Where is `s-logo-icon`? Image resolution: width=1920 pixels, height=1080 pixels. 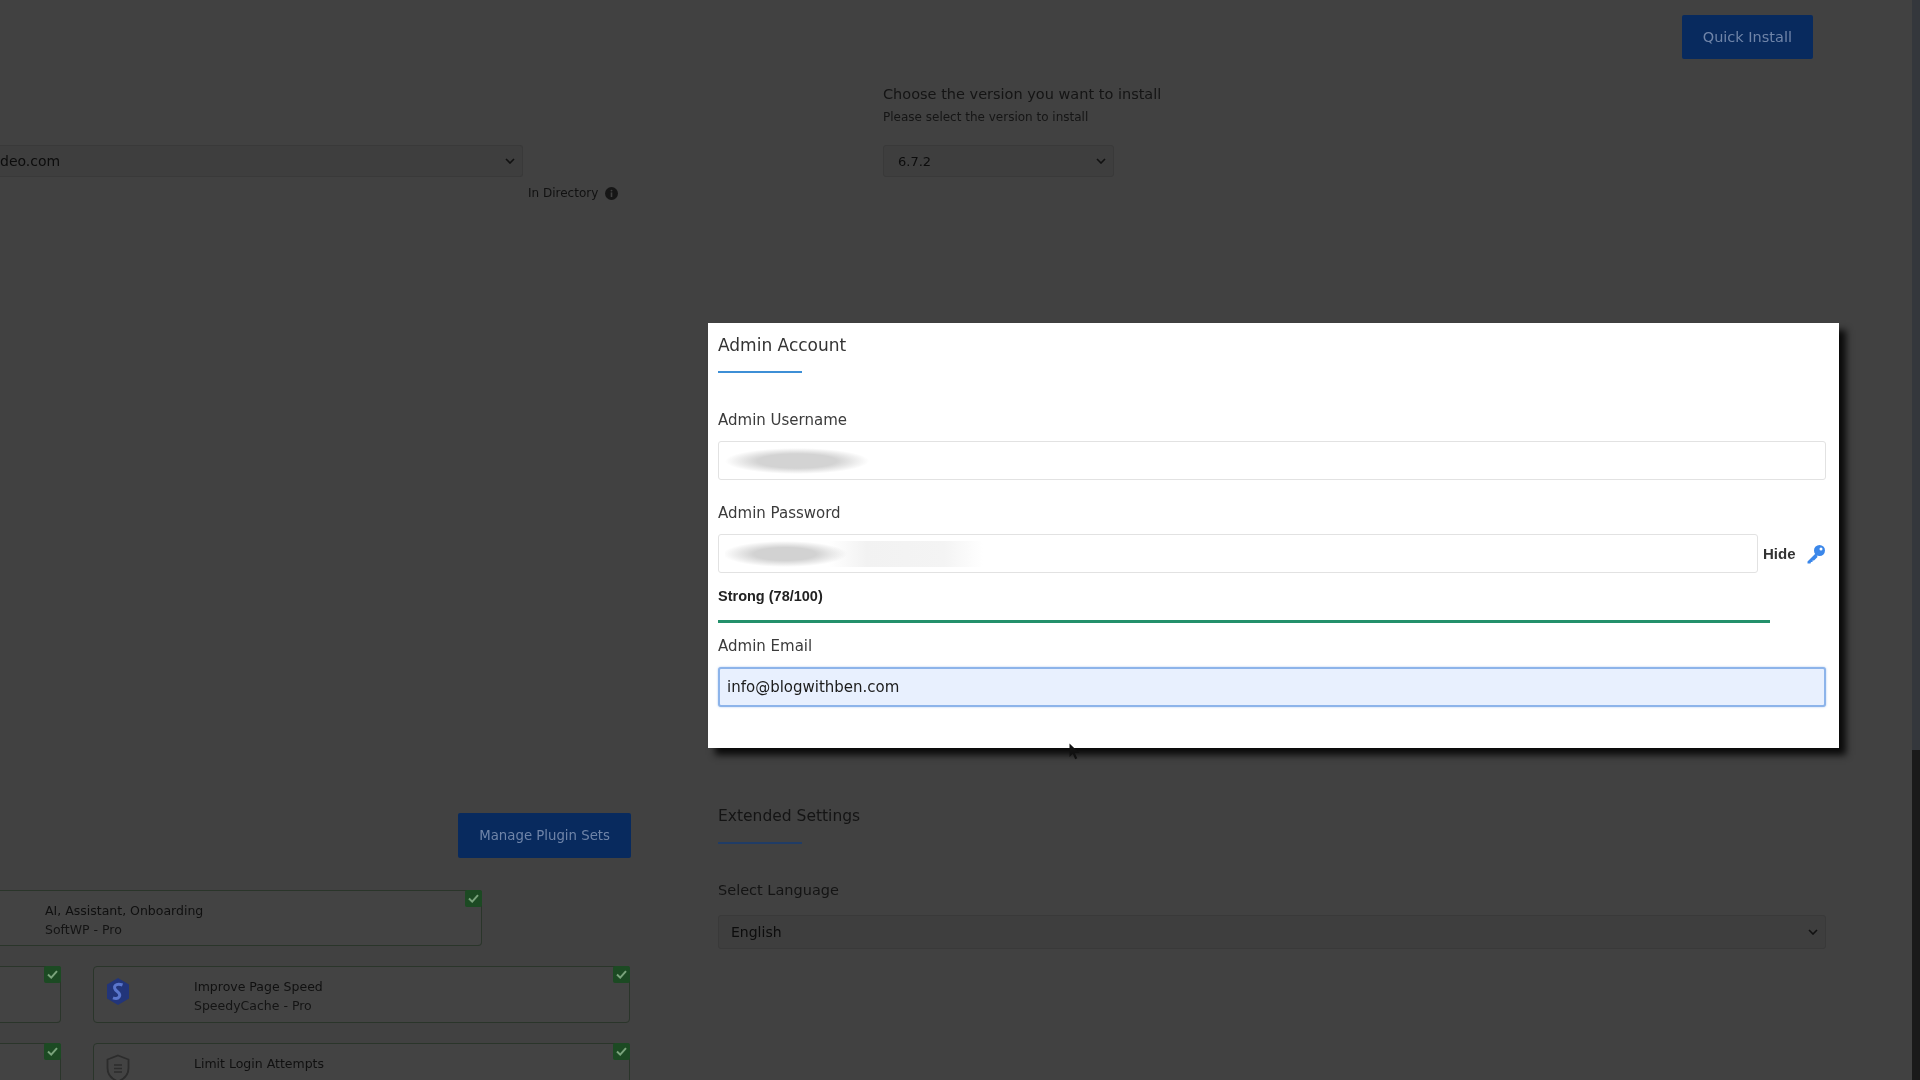 s-logo-icon is located at coordinates (118, 991).